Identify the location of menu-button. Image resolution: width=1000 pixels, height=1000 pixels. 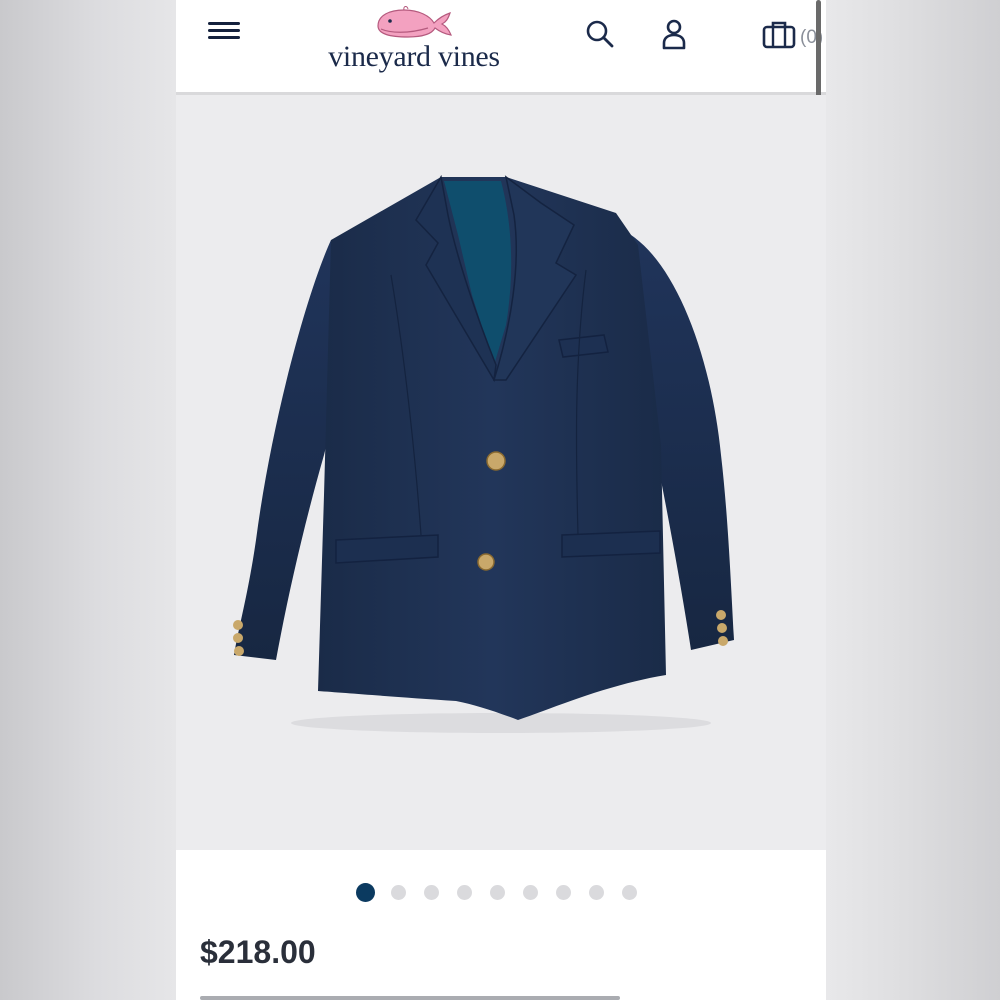
(225, 31).